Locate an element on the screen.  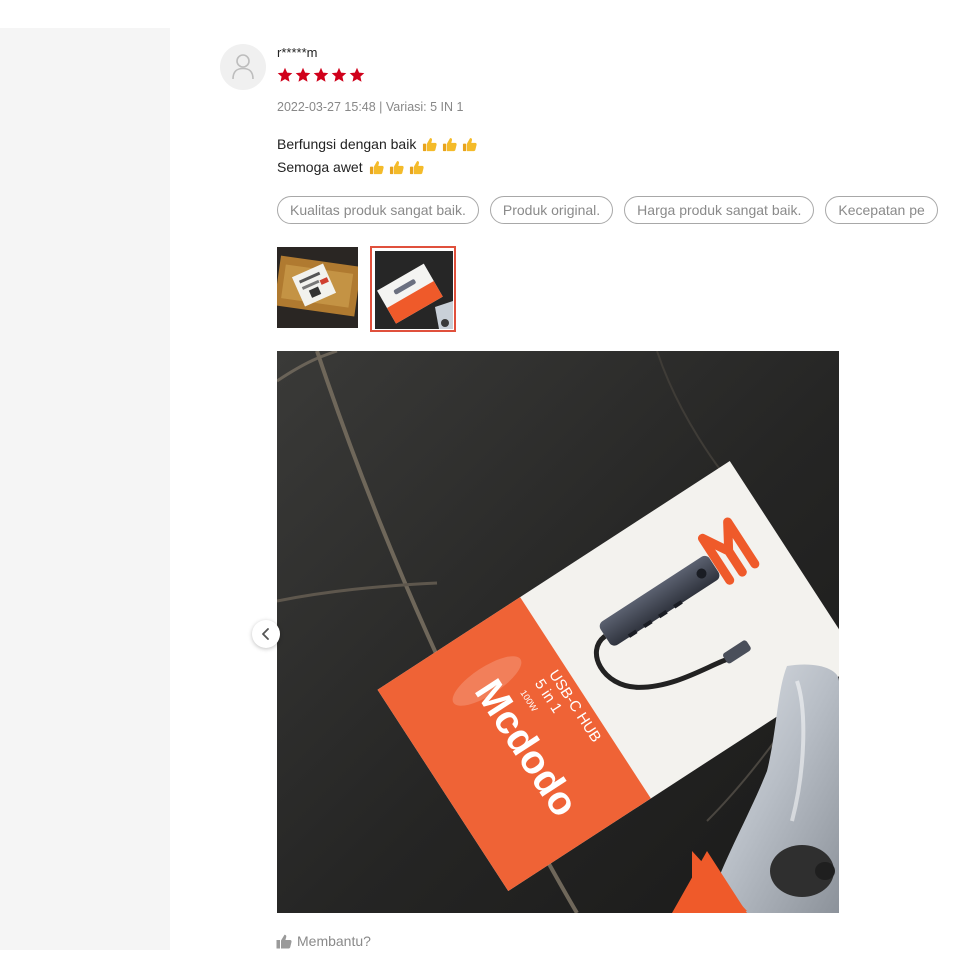
review-text-content: Berfungsi dengan baik is located at coordinates (347, 144).